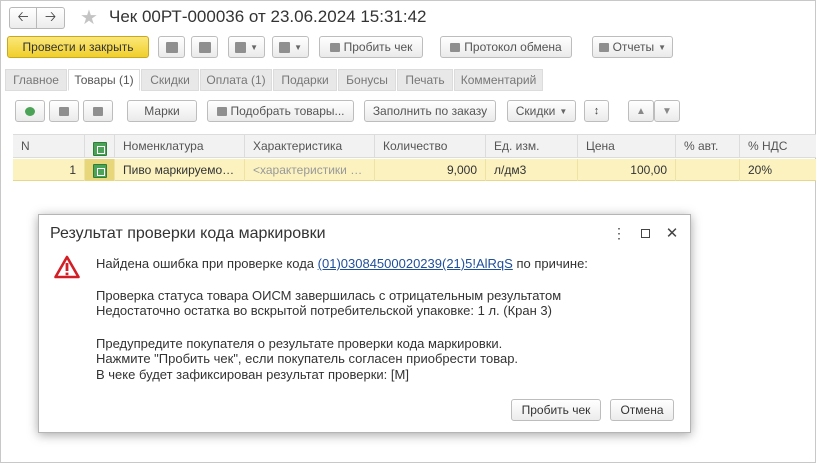 This screenshot has height=463, width=816. What do you see at coordinates (430, 146) in the screenshot?
I see `column-quantity: Количество` at bounding box center [430, 146].